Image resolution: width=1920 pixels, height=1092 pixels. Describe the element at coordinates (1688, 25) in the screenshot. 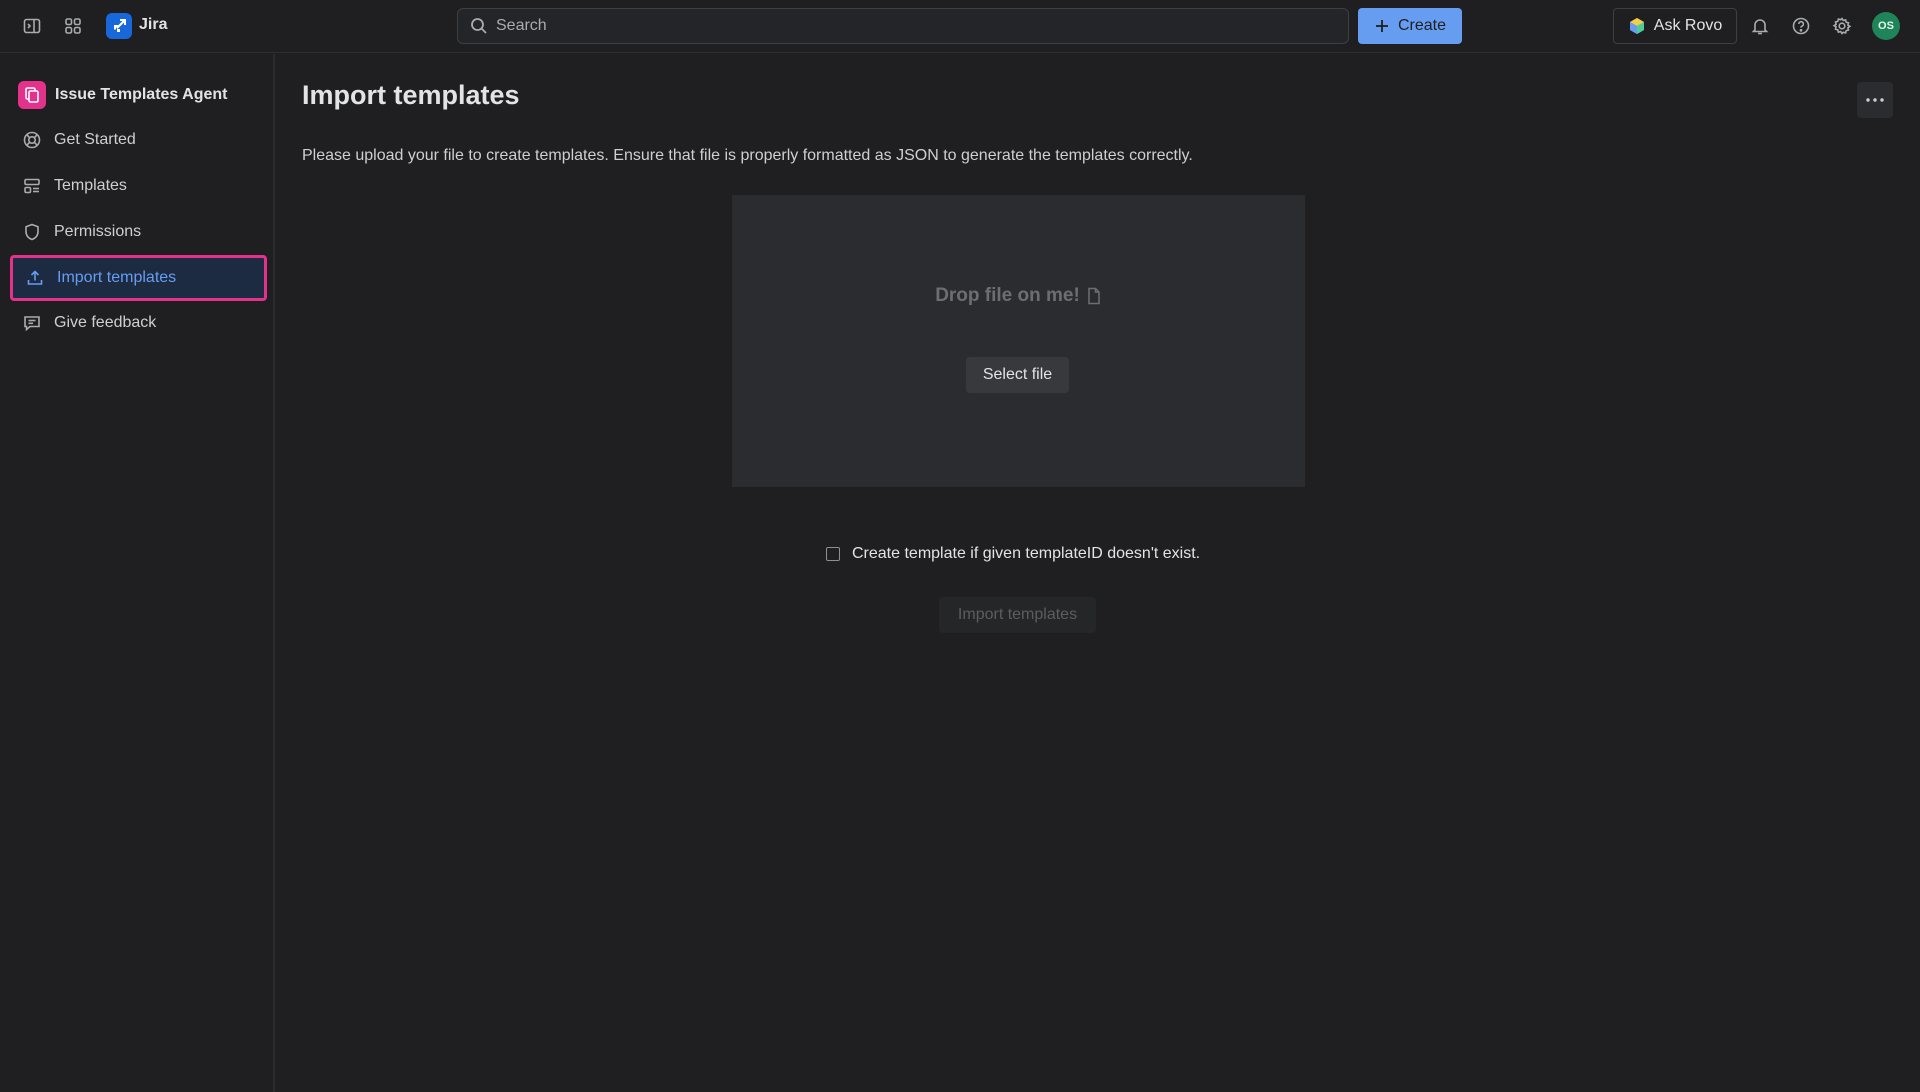

I see `ask-rovo-label: Ask Rovo` at that location.